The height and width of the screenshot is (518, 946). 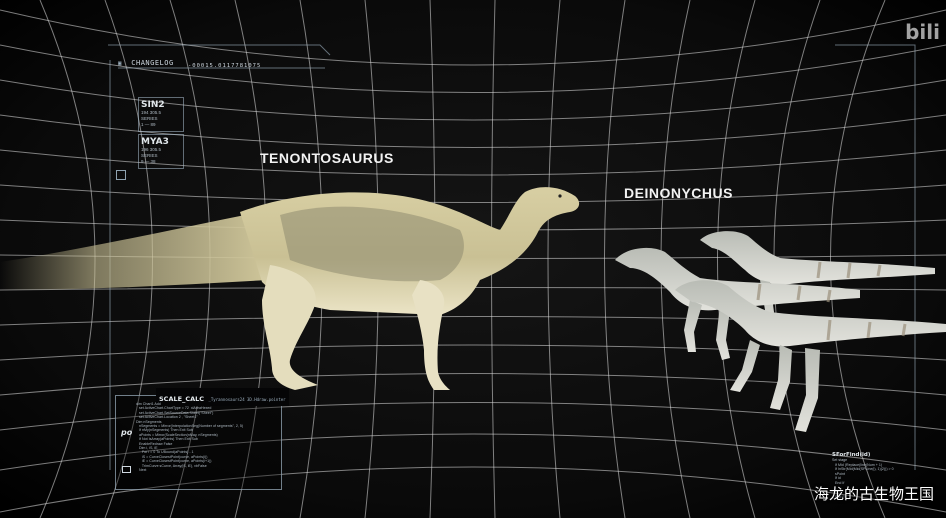 What do you see at coordinates (121, 175) in the screenshot?
I see `small-square-marker` at bounding box center [121, 175].